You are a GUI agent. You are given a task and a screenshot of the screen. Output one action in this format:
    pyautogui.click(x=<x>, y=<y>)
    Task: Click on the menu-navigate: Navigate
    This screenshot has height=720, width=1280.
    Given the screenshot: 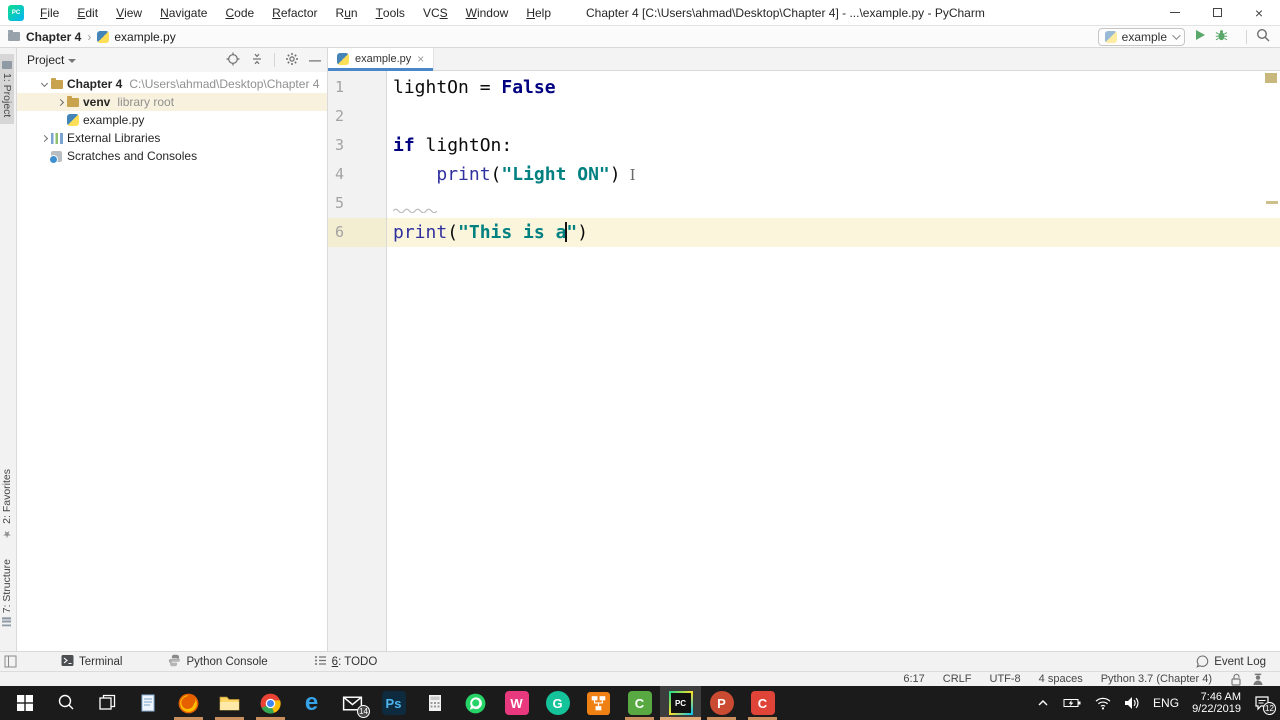 What is the action you would take?
    pyautogui.click(x=183, y=12)
    